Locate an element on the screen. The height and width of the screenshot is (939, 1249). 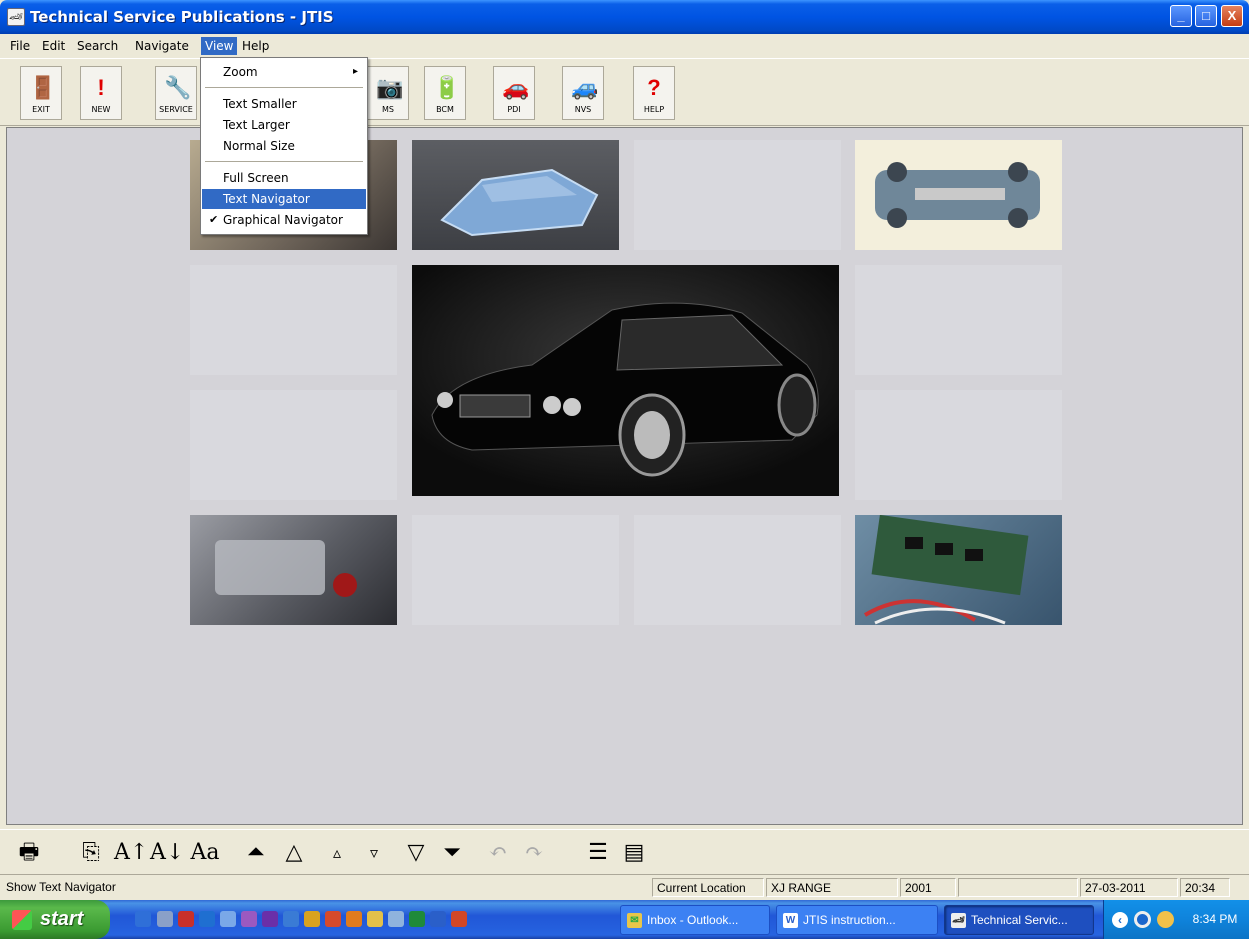
tray-collapse-icon: ‹ is located at coordinates (1120, 920).